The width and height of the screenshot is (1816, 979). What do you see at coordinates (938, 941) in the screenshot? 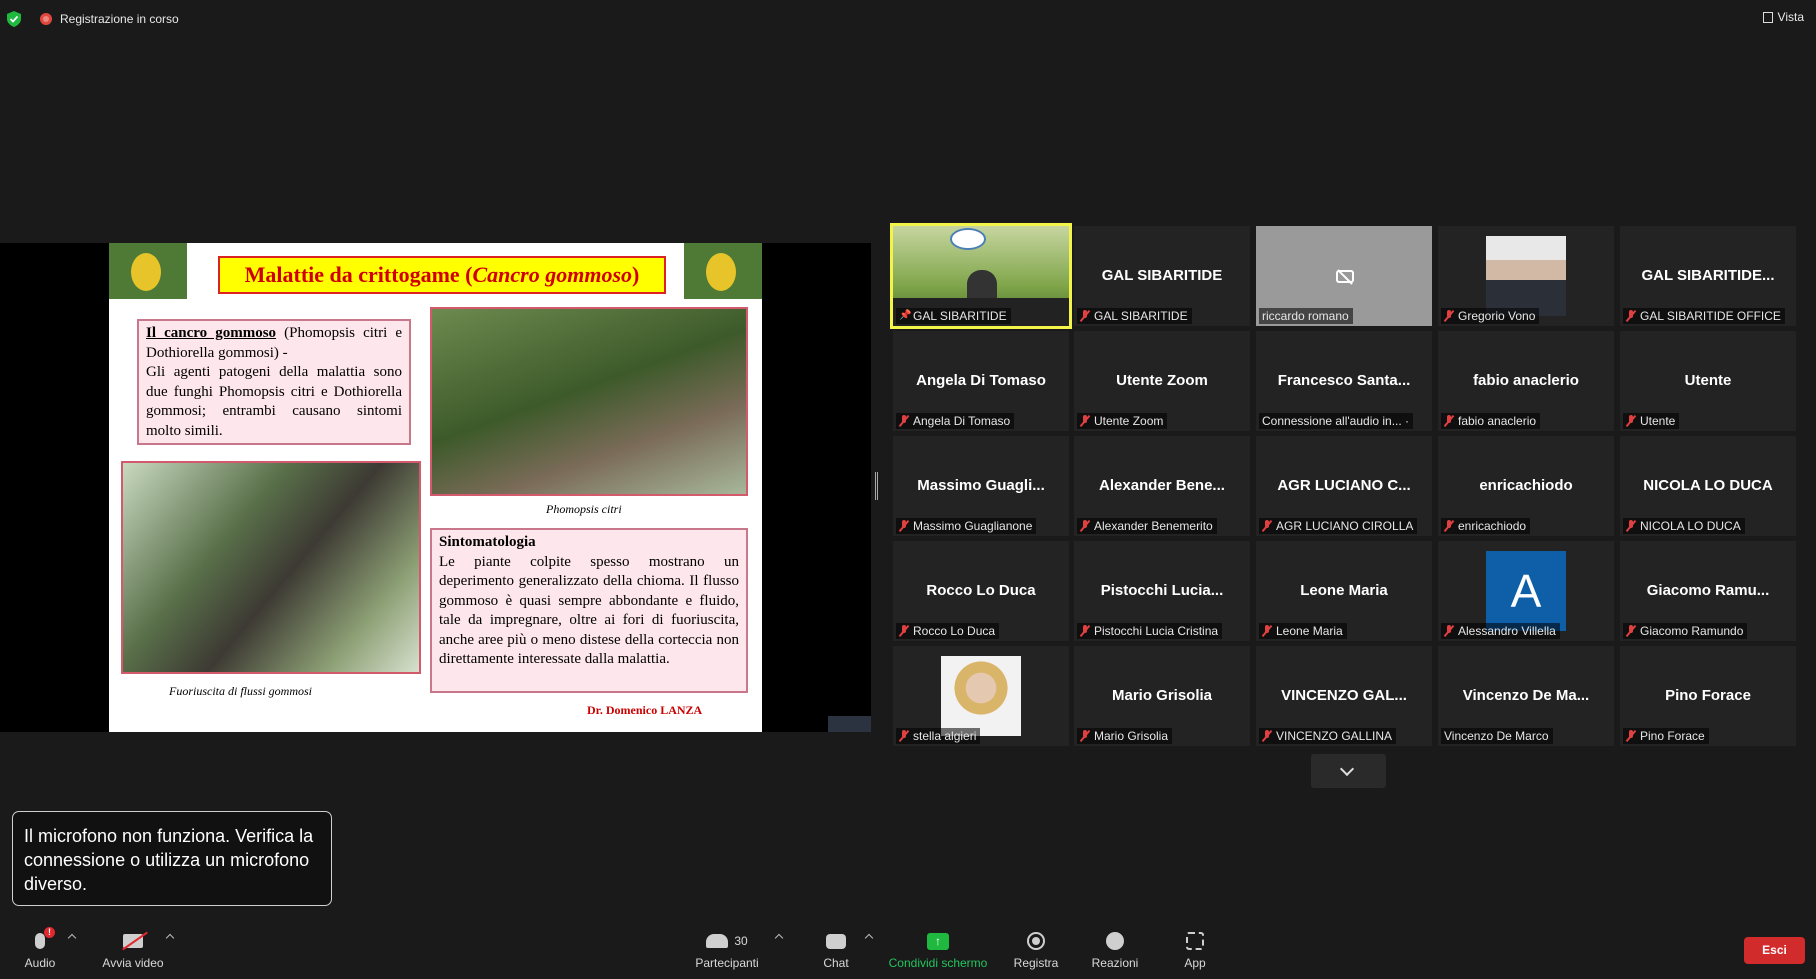
I see `share-screen-icon: ↑` at bounding box center [938, 941].